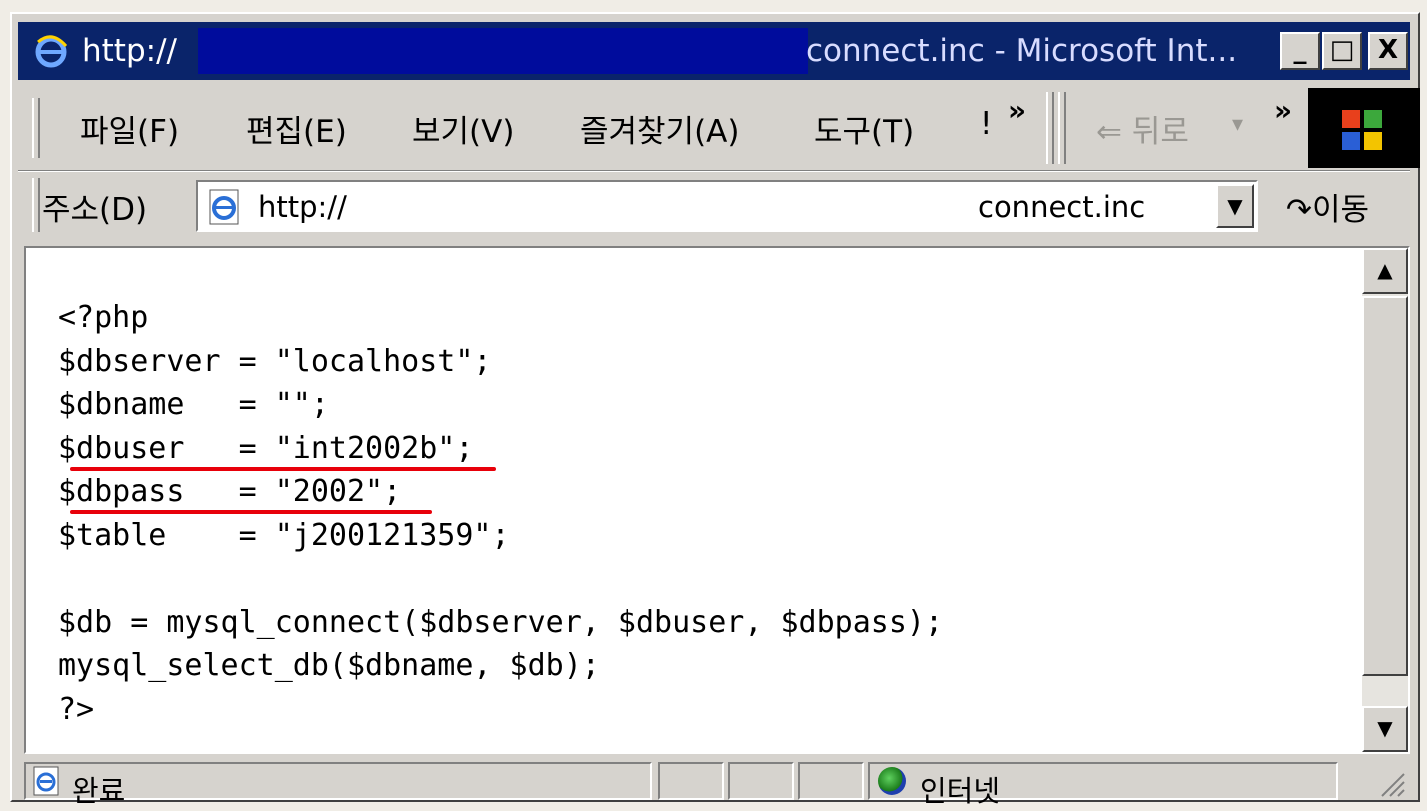 This screenshot has width=1427, height=811. Describe the element at coordinates (1062, 207) in the screenshot. I see `address-url-file: connect.inc` at that location.